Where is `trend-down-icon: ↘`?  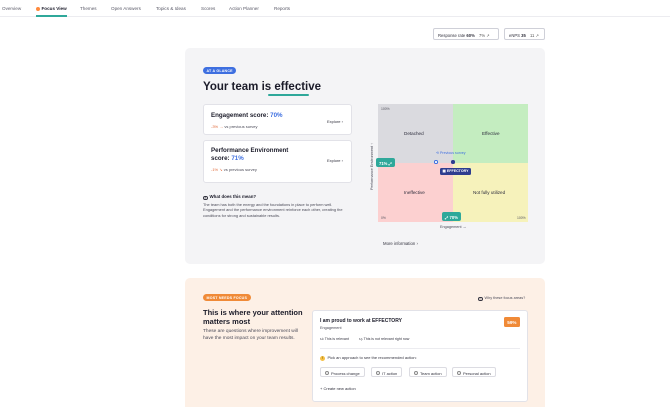
trend-down-icon: ↘ is located at coordinates (221, 169).